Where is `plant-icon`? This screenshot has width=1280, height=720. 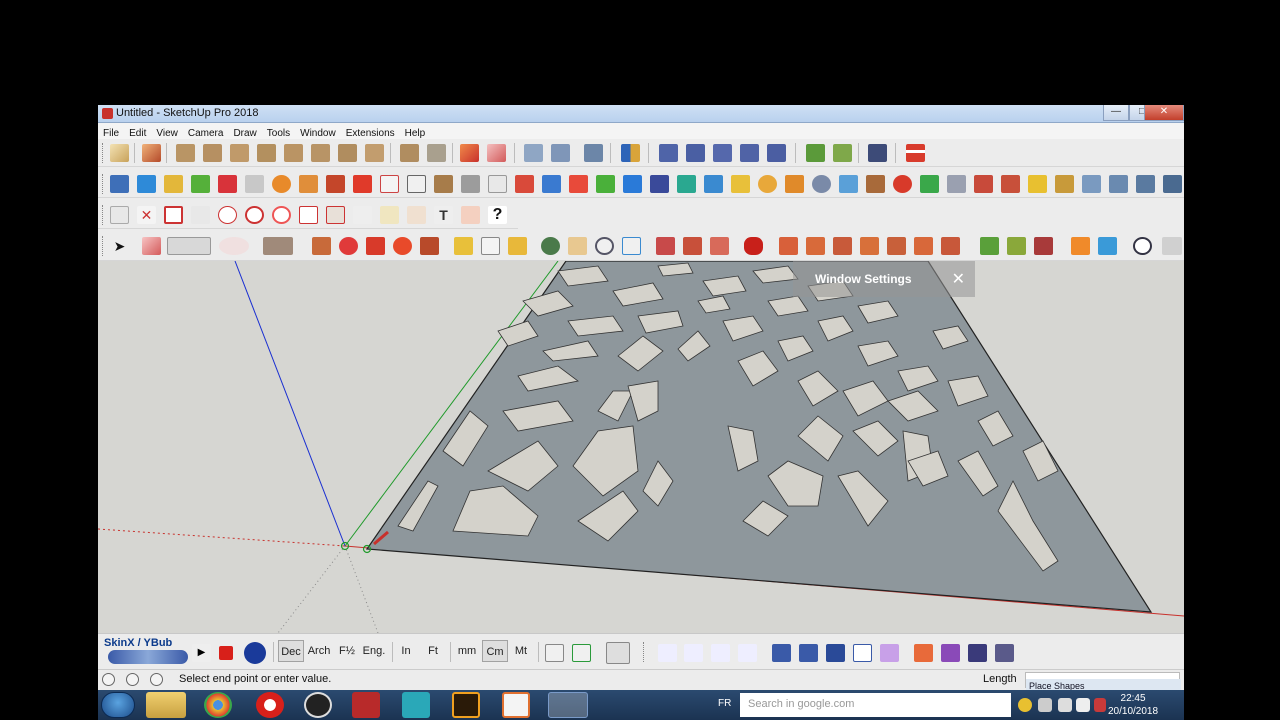 plant-icon is located at coordinates (989, 246).